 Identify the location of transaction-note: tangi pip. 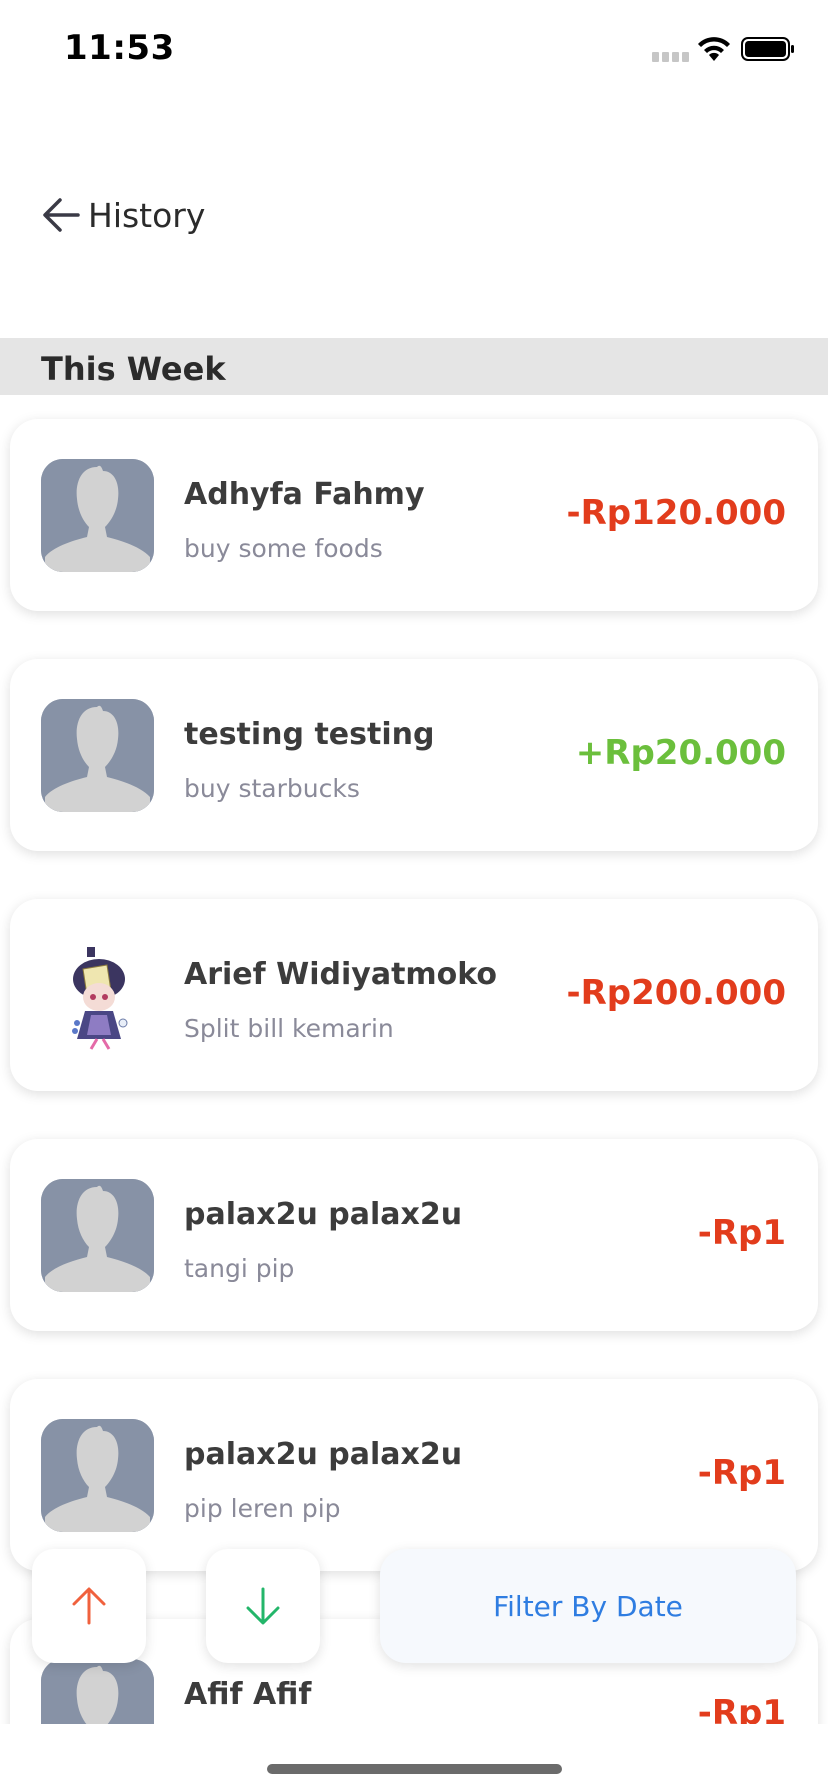
(239, 1268).